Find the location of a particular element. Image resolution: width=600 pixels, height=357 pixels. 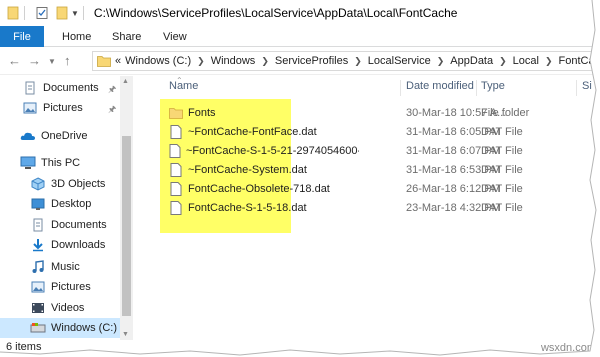

breadcrumb-windows-c: Windows (C:) is located at coordinates (158, 61).